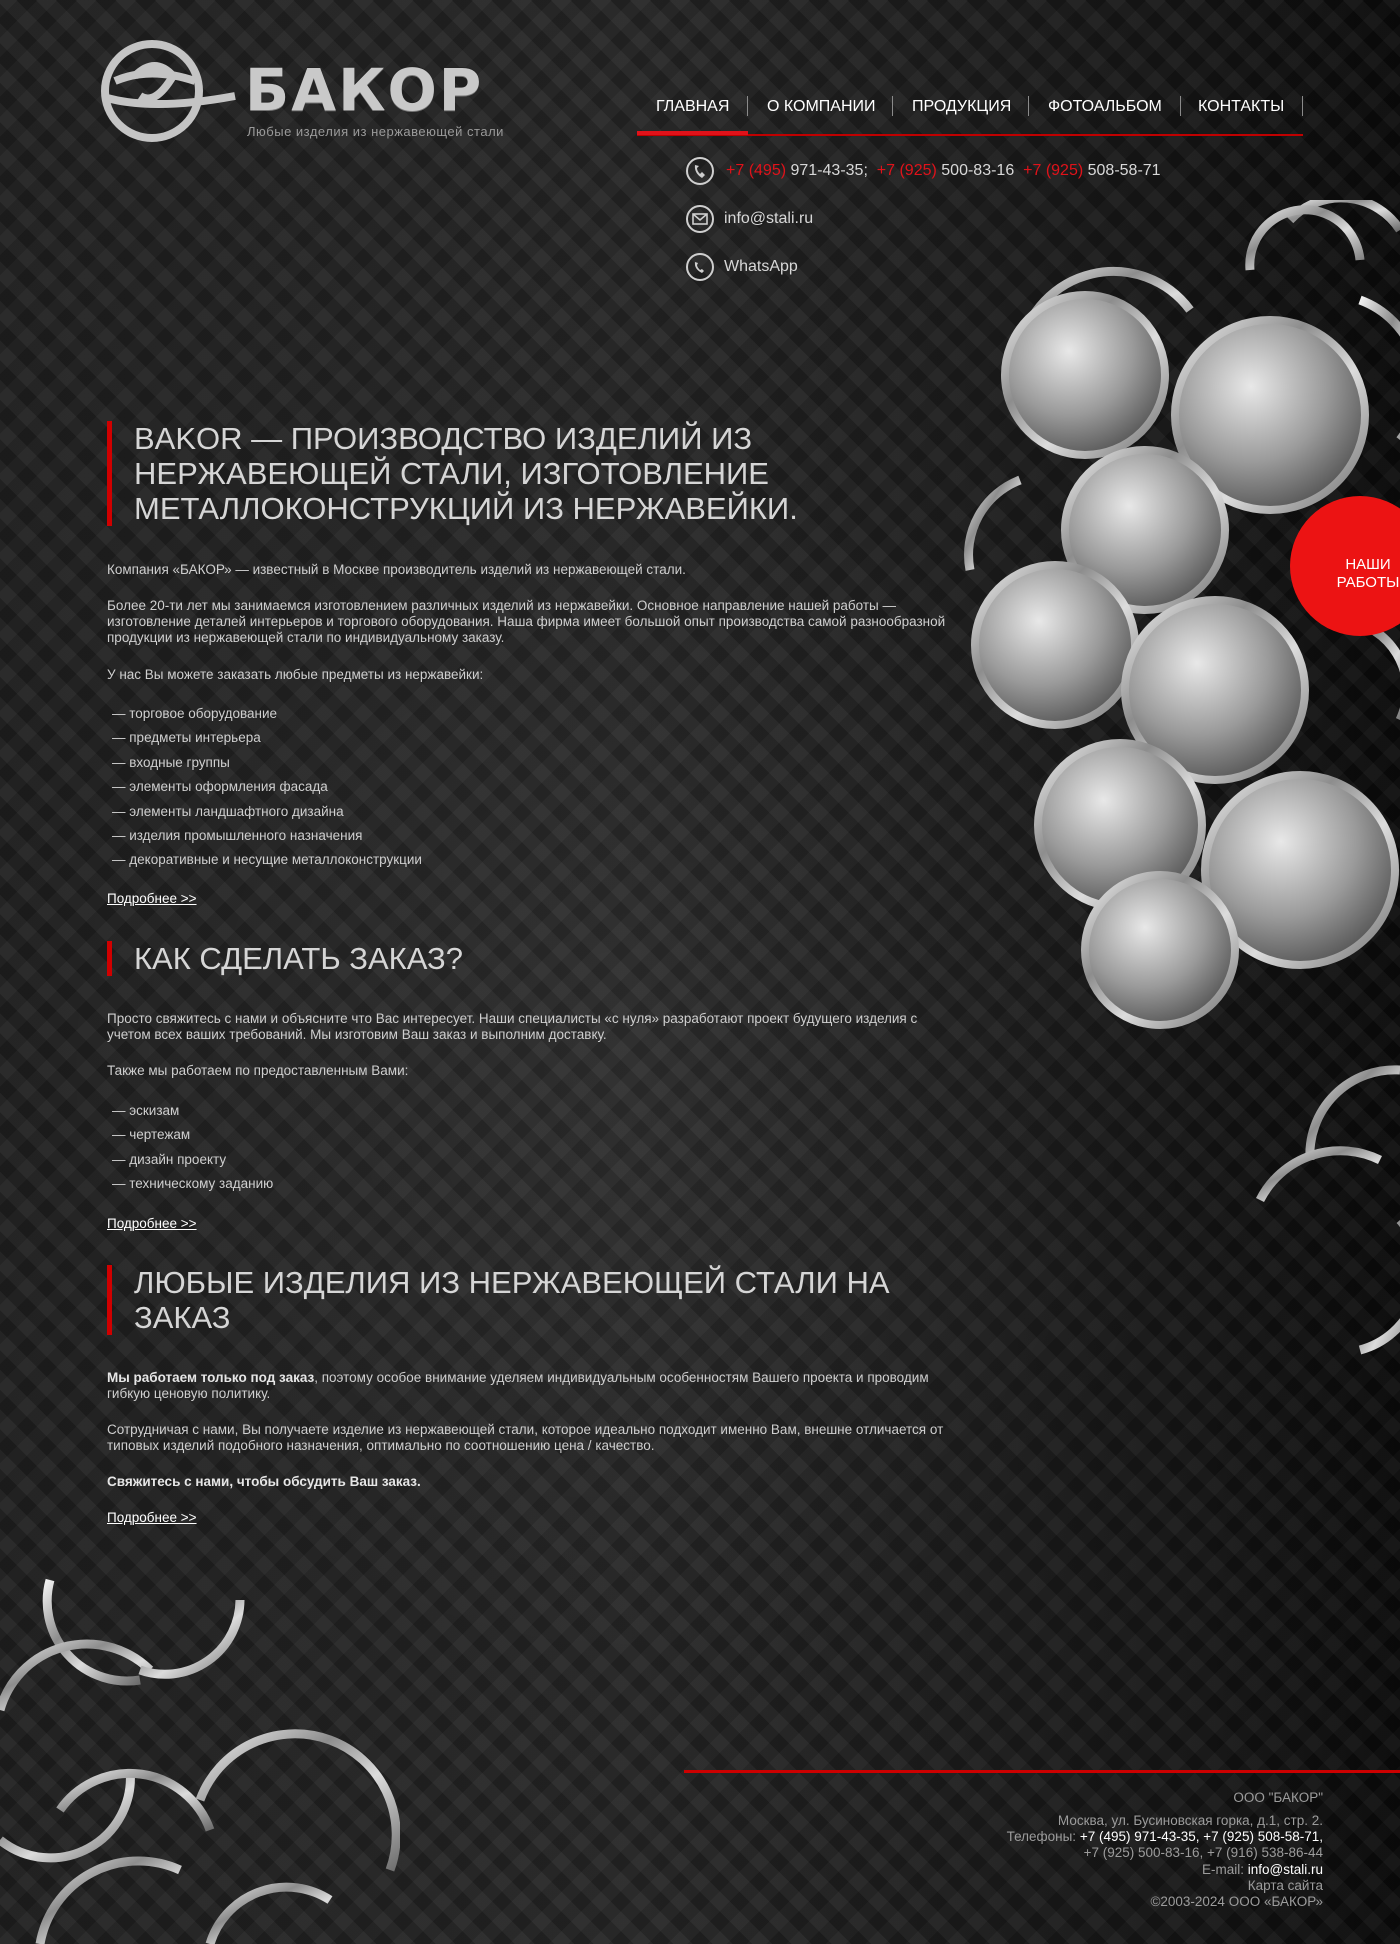  I want to click on nav-item-products: ПРОДУКЦИЯ, so click(961, 107).